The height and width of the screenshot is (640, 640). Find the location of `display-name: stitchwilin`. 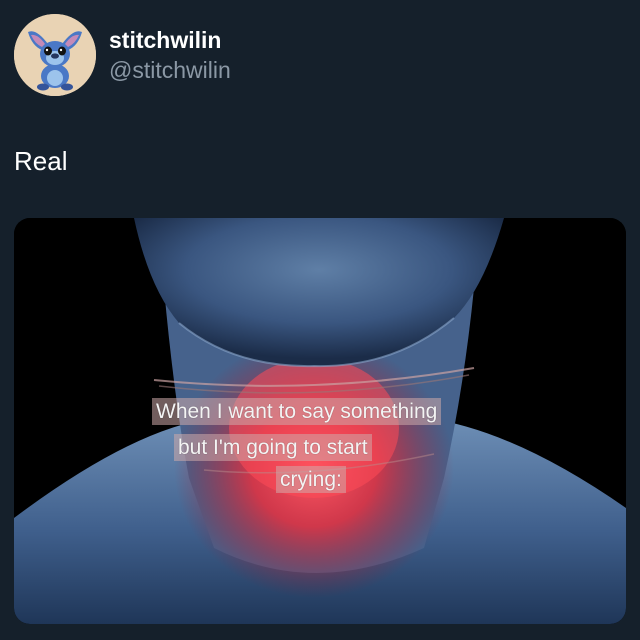

display-name: stitchwilin is located at coordinates (170, 40).